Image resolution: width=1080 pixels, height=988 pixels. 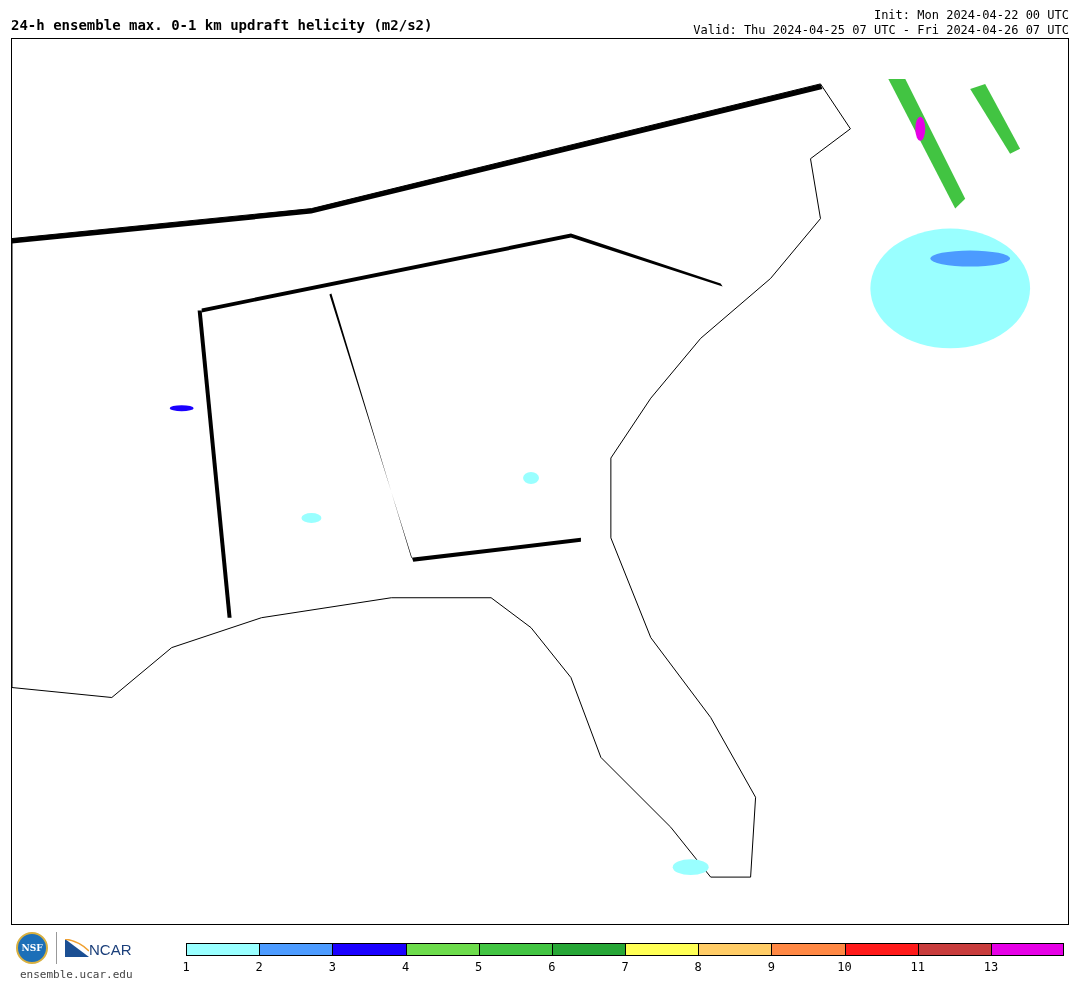 I want to click on plot-title: 24-h ensemble max. 0-1 km updraft helicity (m2/s2), so click(x=222, y=26).